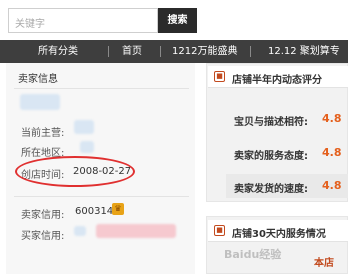 This screenshot has height=274, width=348. I want to click on service-header: ■ 店铺30天内服务情况, so click(278, 231).